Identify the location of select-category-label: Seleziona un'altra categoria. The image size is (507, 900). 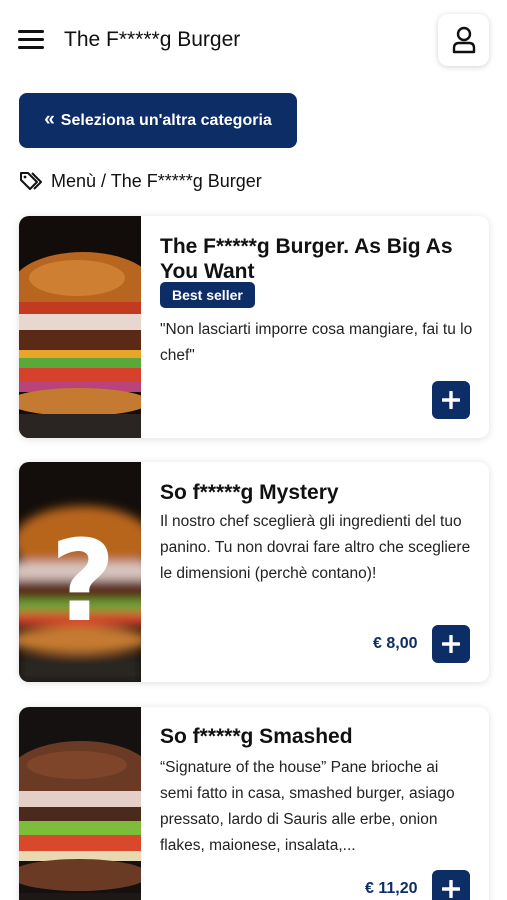
(166, 120).